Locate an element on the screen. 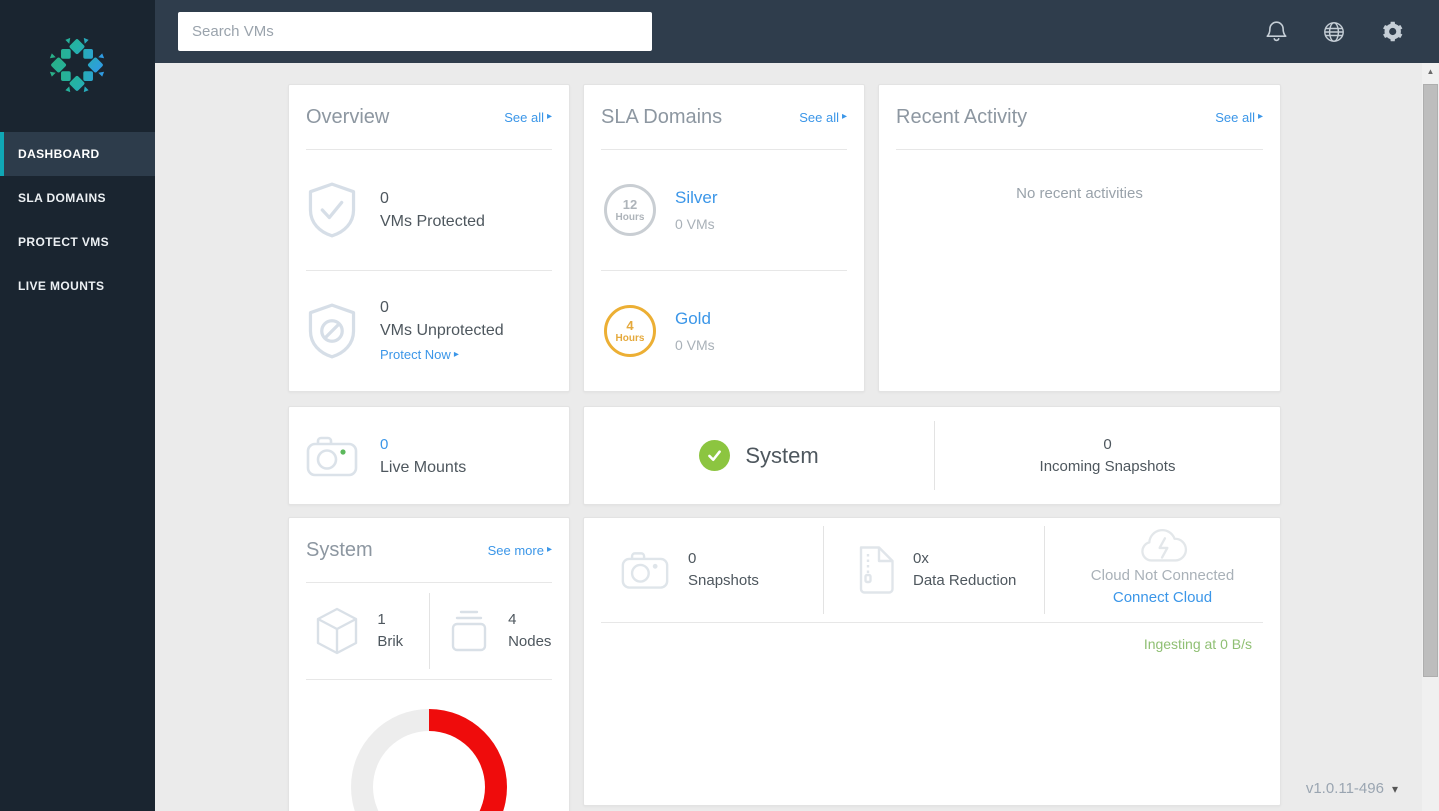 This screenshot has width=1439, height=811. settings-gear-icon is located at coordinates (1392, 32).